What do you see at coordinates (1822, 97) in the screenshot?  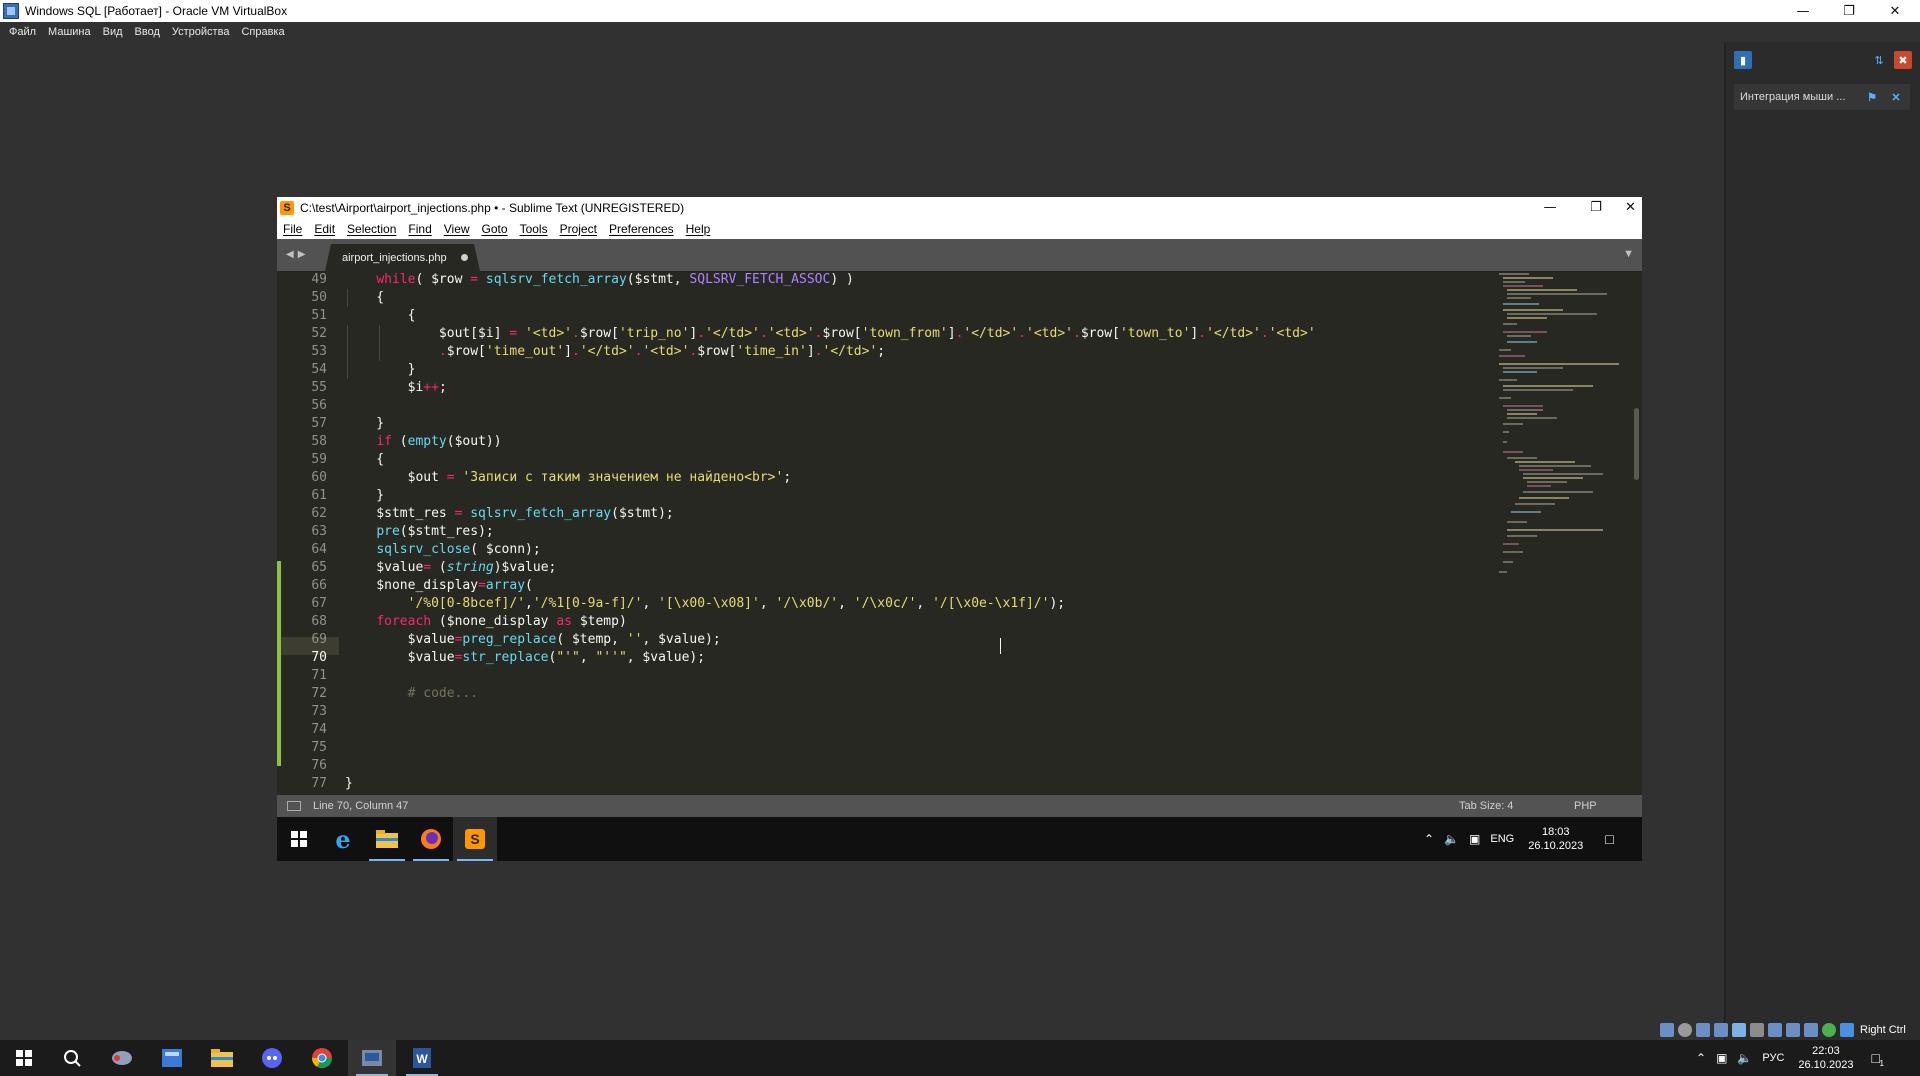 I see `notification-item: Интеграция мыши ... ⚑ ✕` at bounding box center [1822, 97].